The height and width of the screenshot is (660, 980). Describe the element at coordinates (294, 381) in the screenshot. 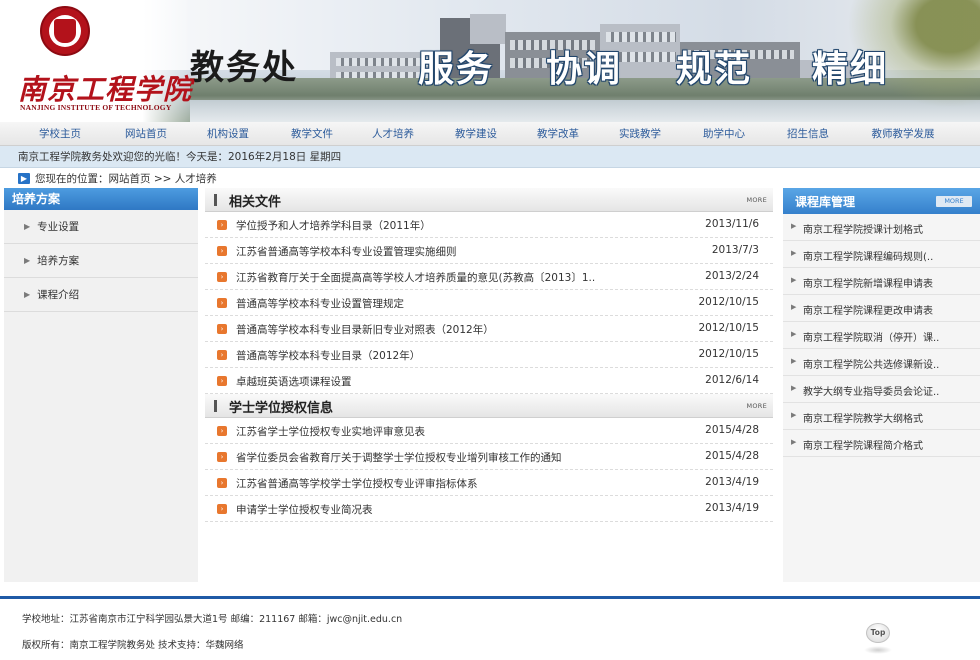

I see `list-item-title: 卓越班英语选项课程设置` at that location.